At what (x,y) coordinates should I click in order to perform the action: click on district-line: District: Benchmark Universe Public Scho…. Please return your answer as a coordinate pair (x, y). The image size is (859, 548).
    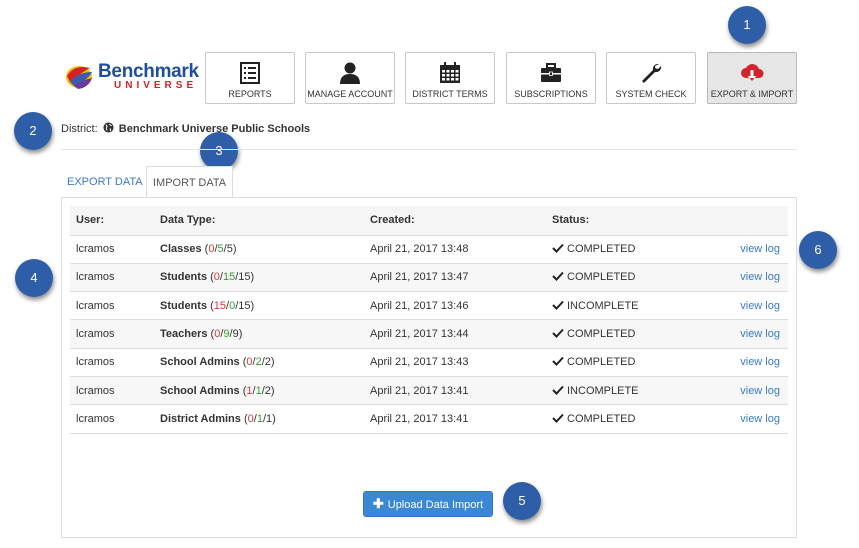
    Looking at the image, I should click on (185, 128).